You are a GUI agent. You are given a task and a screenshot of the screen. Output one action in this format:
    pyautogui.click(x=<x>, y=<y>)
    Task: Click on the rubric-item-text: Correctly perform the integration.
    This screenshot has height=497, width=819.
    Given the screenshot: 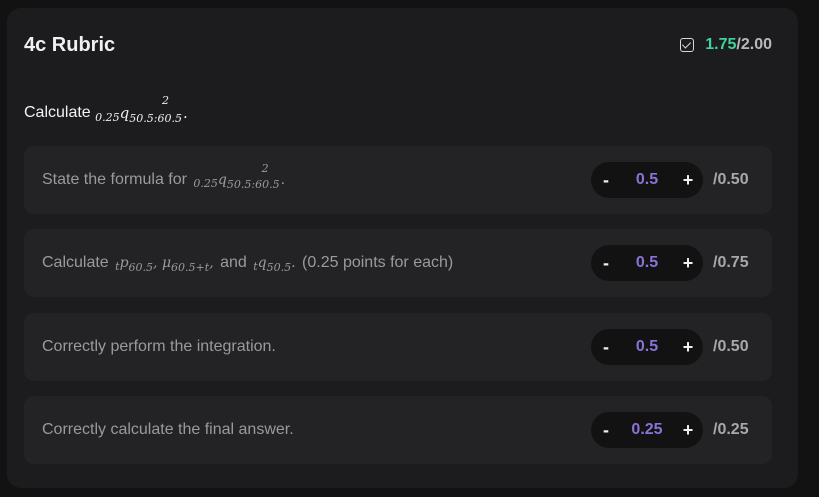 What is the action you would take?
    pyautogui.click(x=159, y=346)
    